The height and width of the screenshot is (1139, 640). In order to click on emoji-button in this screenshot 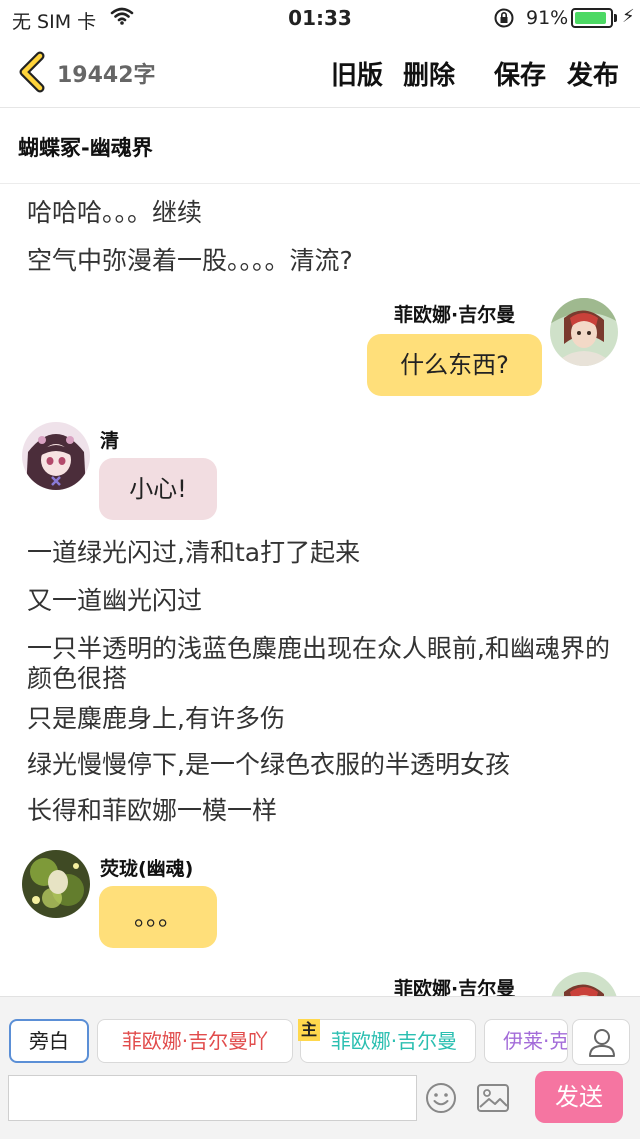, I will do `click(441, 1098)`.